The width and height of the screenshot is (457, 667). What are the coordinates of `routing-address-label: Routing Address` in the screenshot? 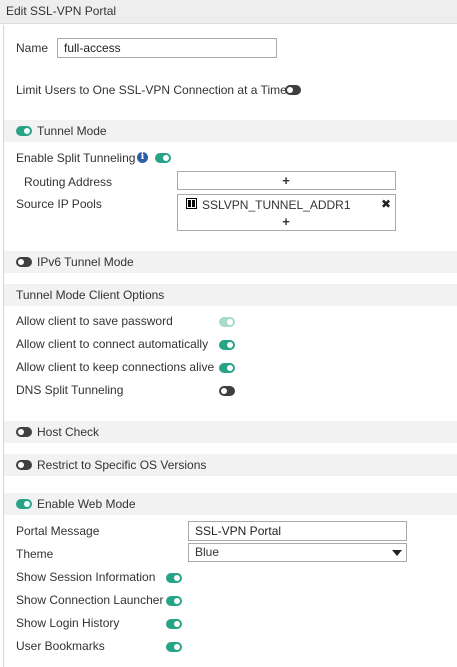 It's located at (68, 182).